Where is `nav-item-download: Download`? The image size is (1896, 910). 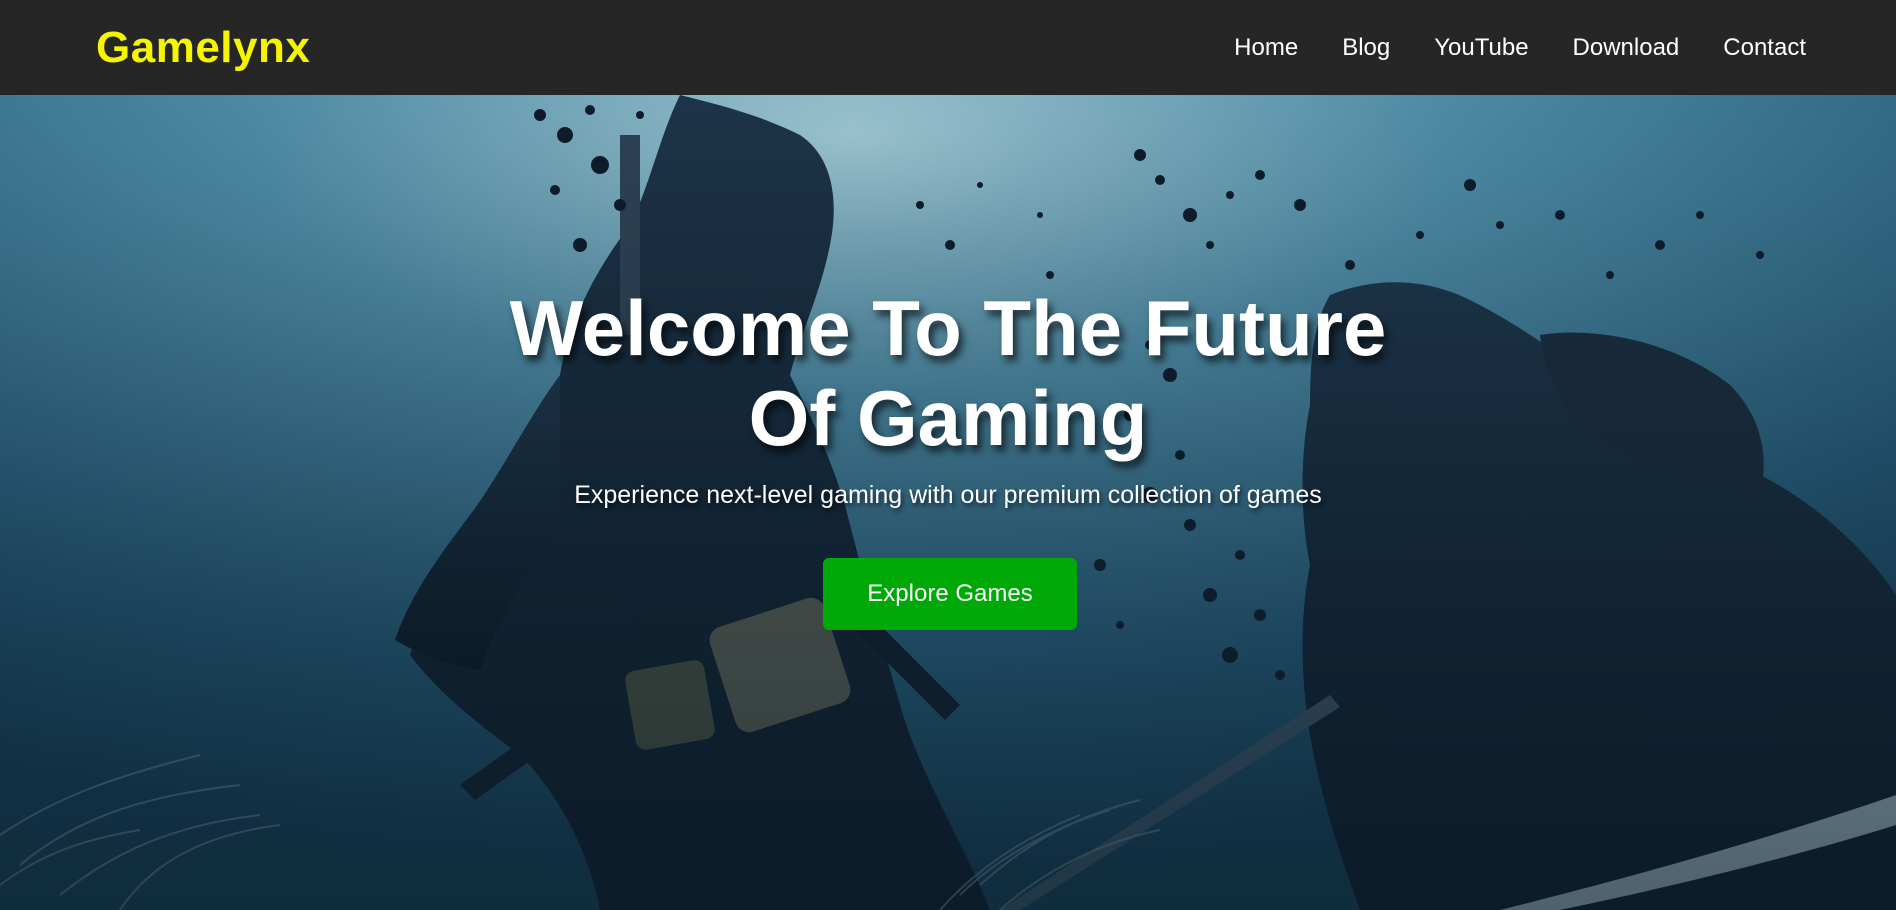
nav-item-download: Download is located at coordinates (1604, 48).